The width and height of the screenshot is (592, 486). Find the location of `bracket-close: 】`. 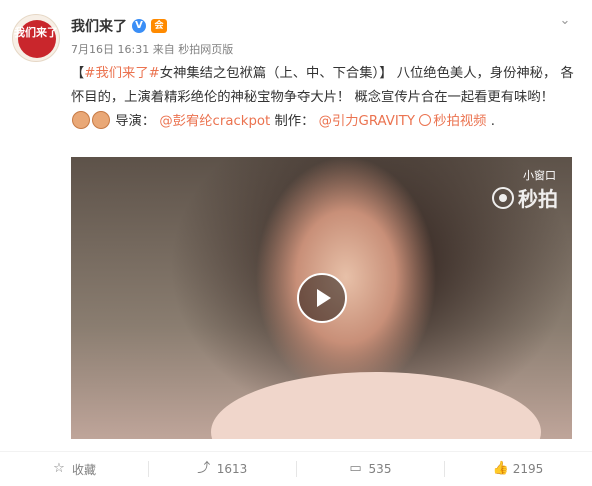

bracket-close: 】 is located at coordinates (386, 73).